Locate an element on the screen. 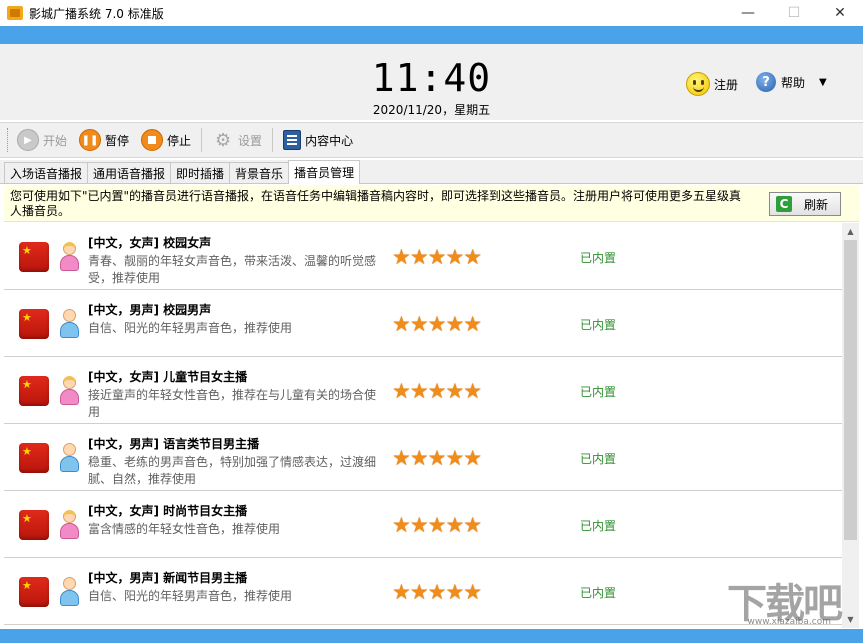 The height and width of the screenshot is (643, 863). scroll-up-arrow-icon: ▲ is located at coordinates (850, 231).